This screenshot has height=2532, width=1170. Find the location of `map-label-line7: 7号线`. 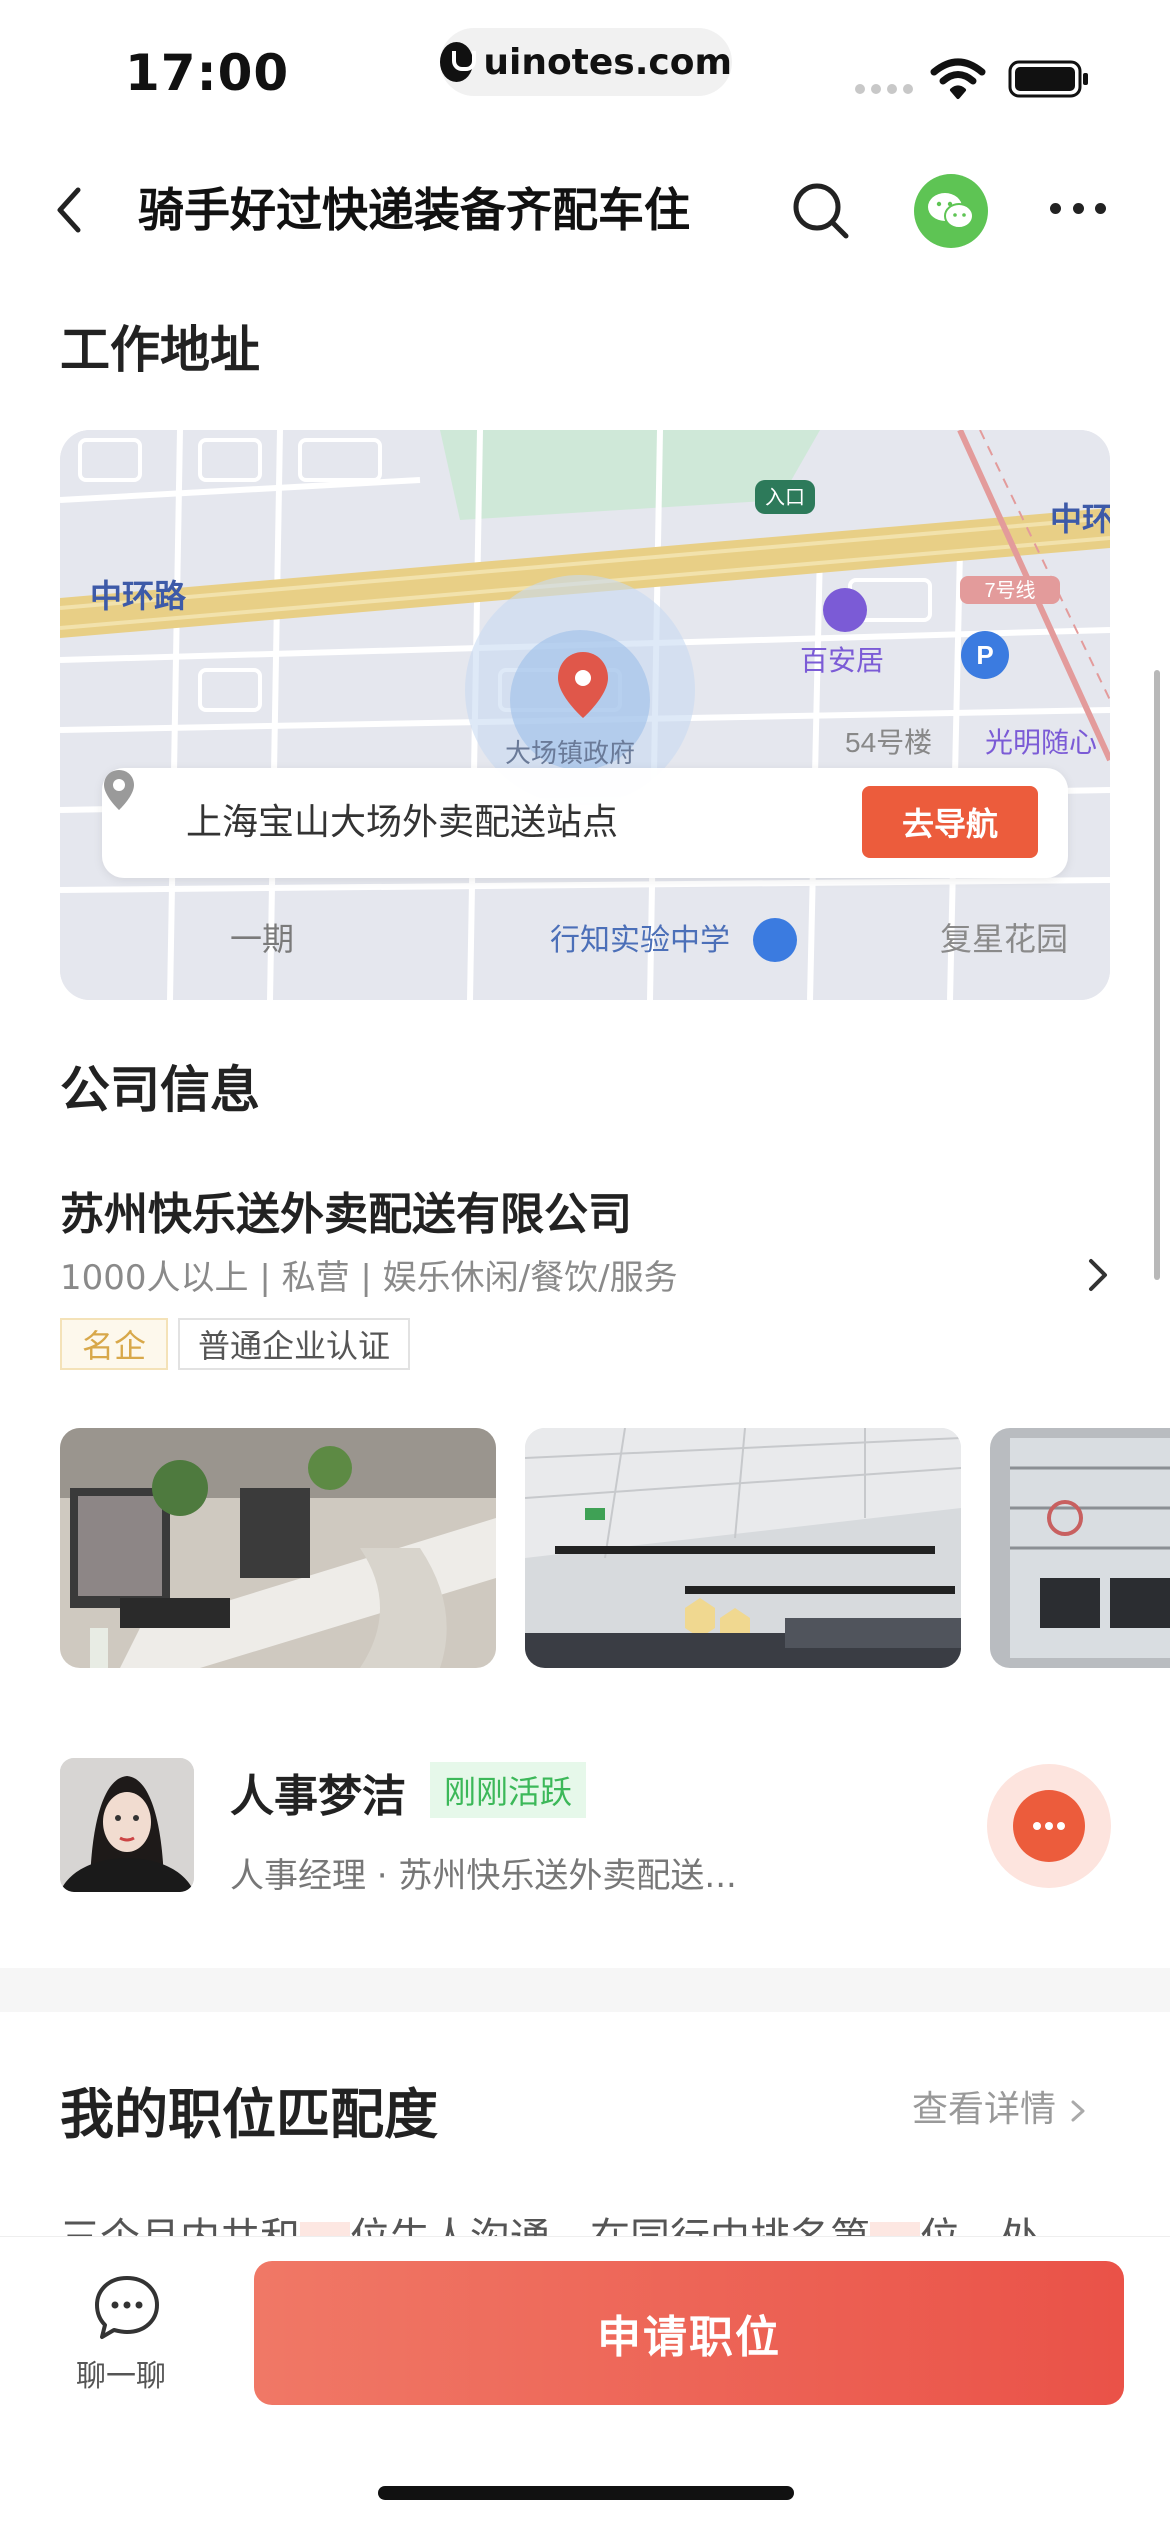

map-label-line7: 7号线 is located at coordinates (1009, 590).